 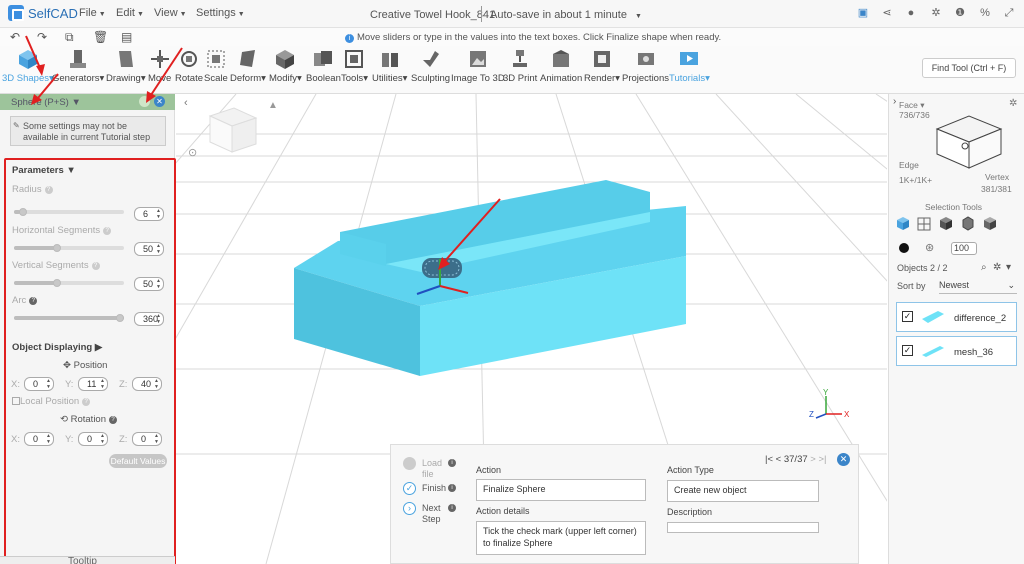 What do you see at coordinates (1008, 267) in the screenshot?
I see `objects-menu-icon: ▾` at bounding box center [1008, 267].